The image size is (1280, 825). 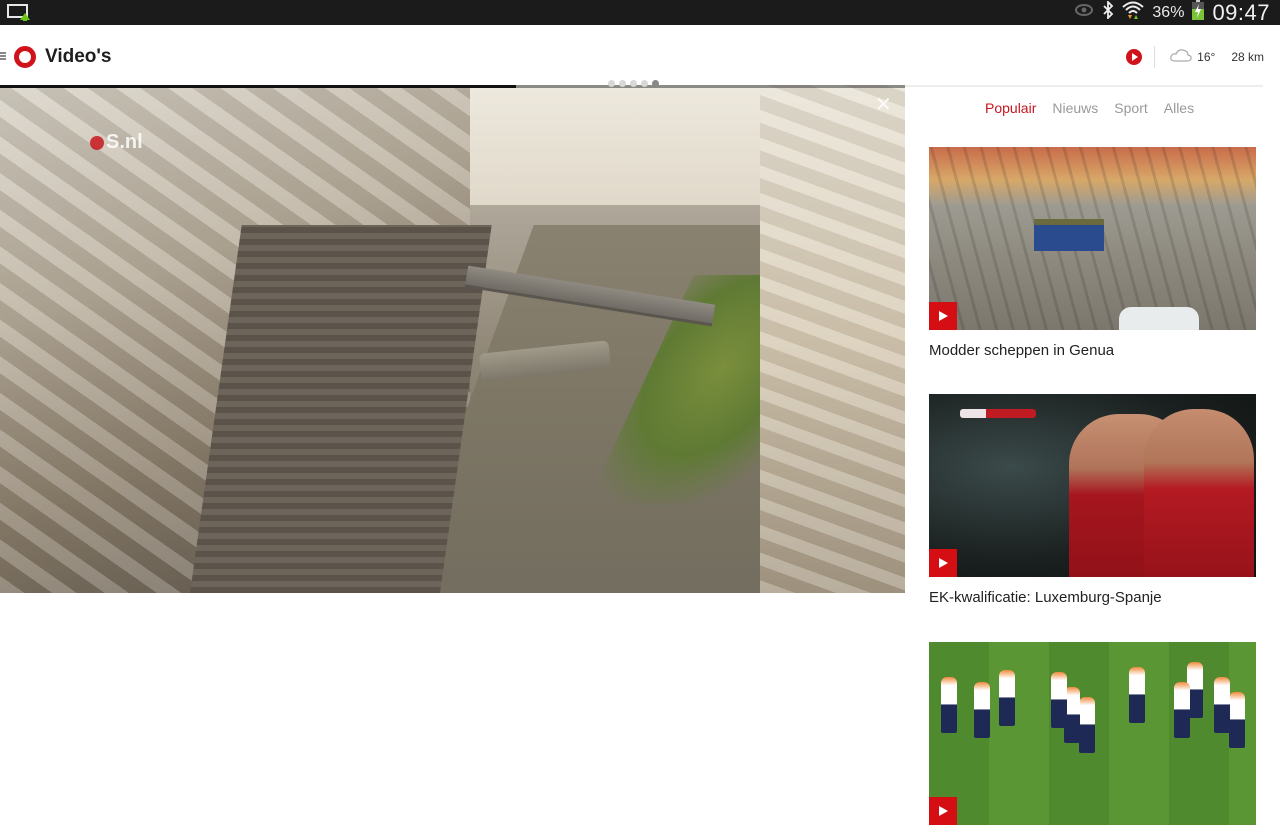 What do you see at coordinates (1084, 12) in the screenshot?
I see `eye-icon` at bounding box center [1084, 12].